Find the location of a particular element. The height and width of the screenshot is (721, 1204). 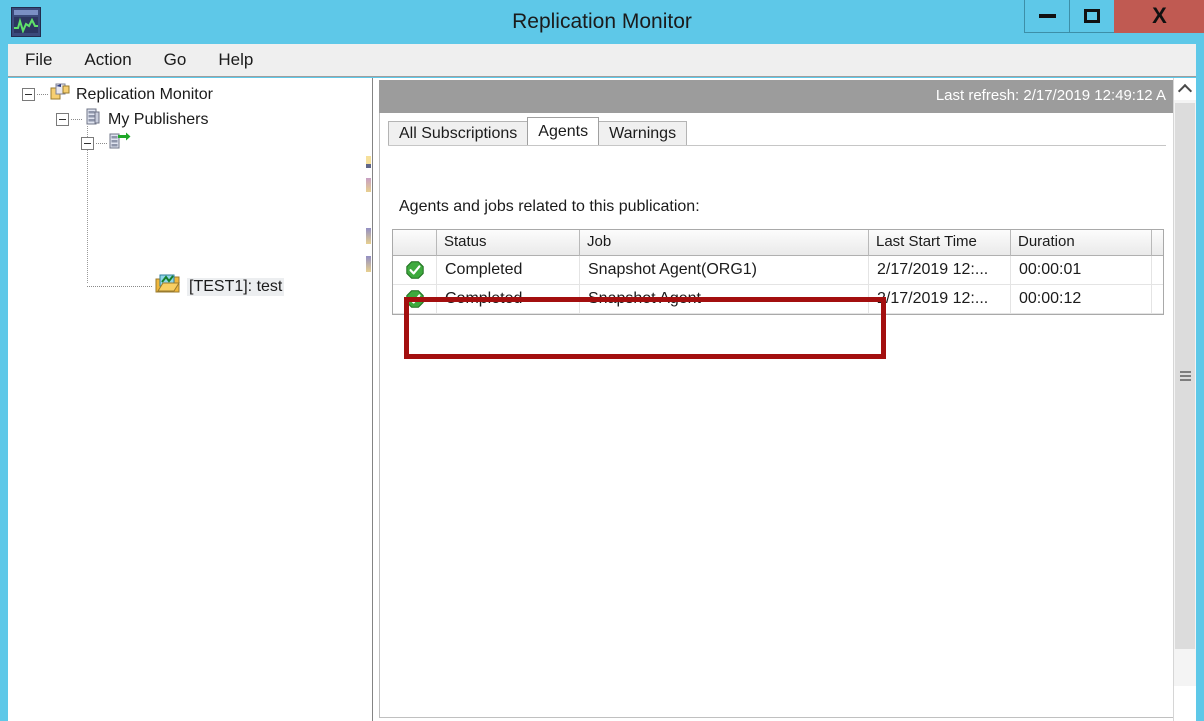

menu-item-go: Go is located at coordinates (175, 60).